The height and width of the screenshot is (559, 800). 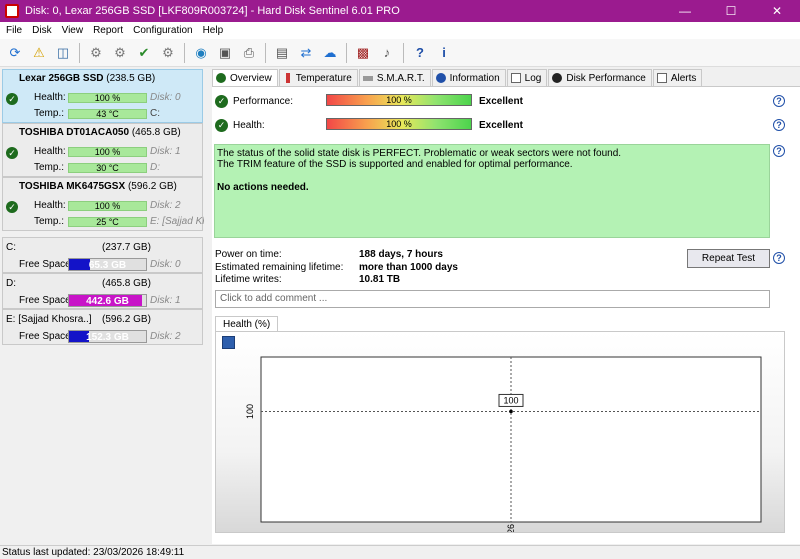 I want to click on close-button: ✕, so click(x=777, y=11).